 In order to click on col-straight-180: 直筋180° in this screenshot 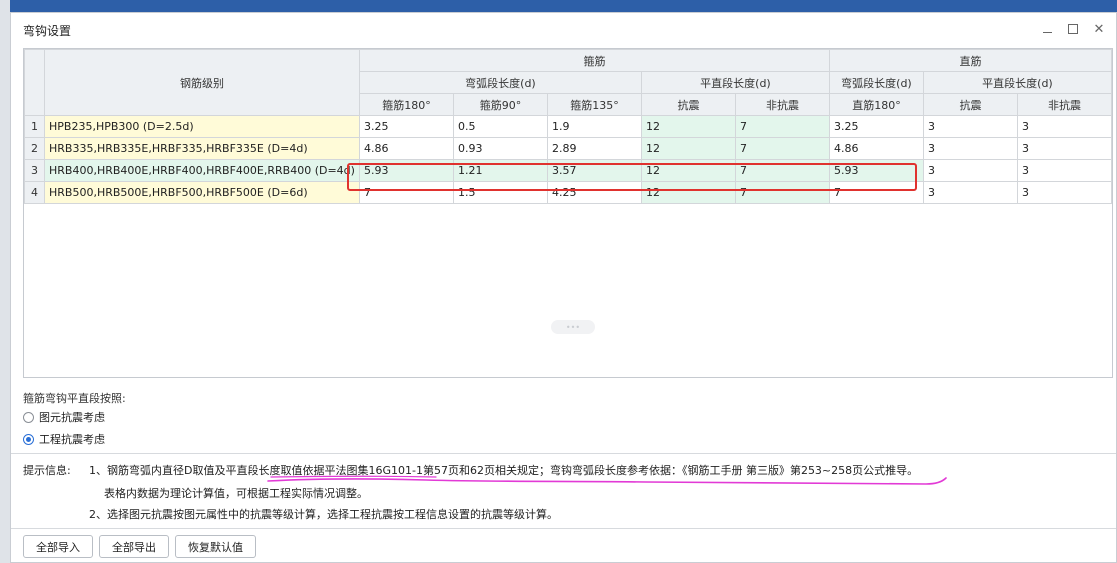, I will do `click(876, 104)`.